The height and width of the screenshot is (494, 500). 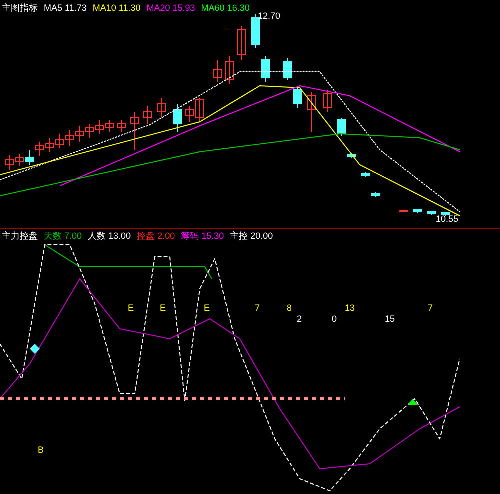 What do you see at coordinates (20, 236) in the screenshot?
I see `panel-title: 主力控盘` at bounding box center [20, 236].